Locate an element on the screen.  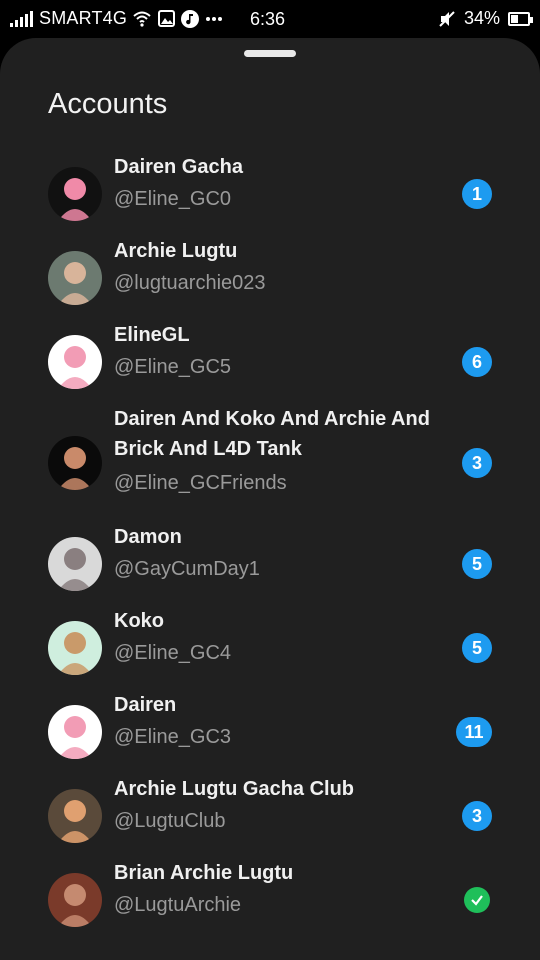
more-dots-icon is located at coordinates (214, 19).